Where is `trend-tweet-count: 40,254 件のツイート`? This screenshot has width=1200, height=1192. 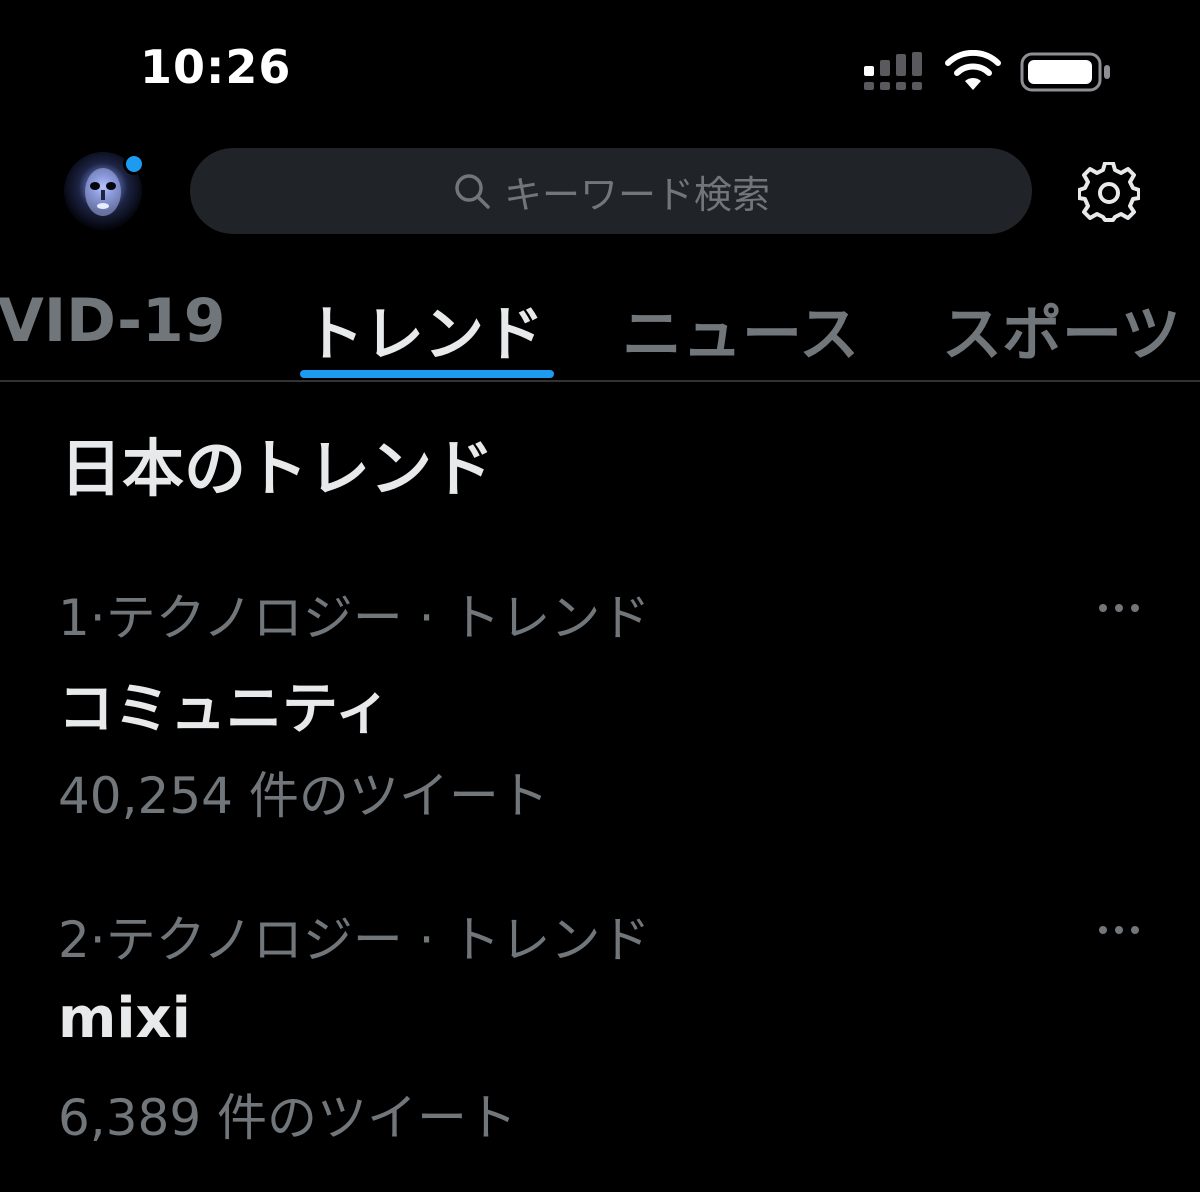
trend-tweet-count: 40,254 件のツイート is located at coordinates (303, 796).